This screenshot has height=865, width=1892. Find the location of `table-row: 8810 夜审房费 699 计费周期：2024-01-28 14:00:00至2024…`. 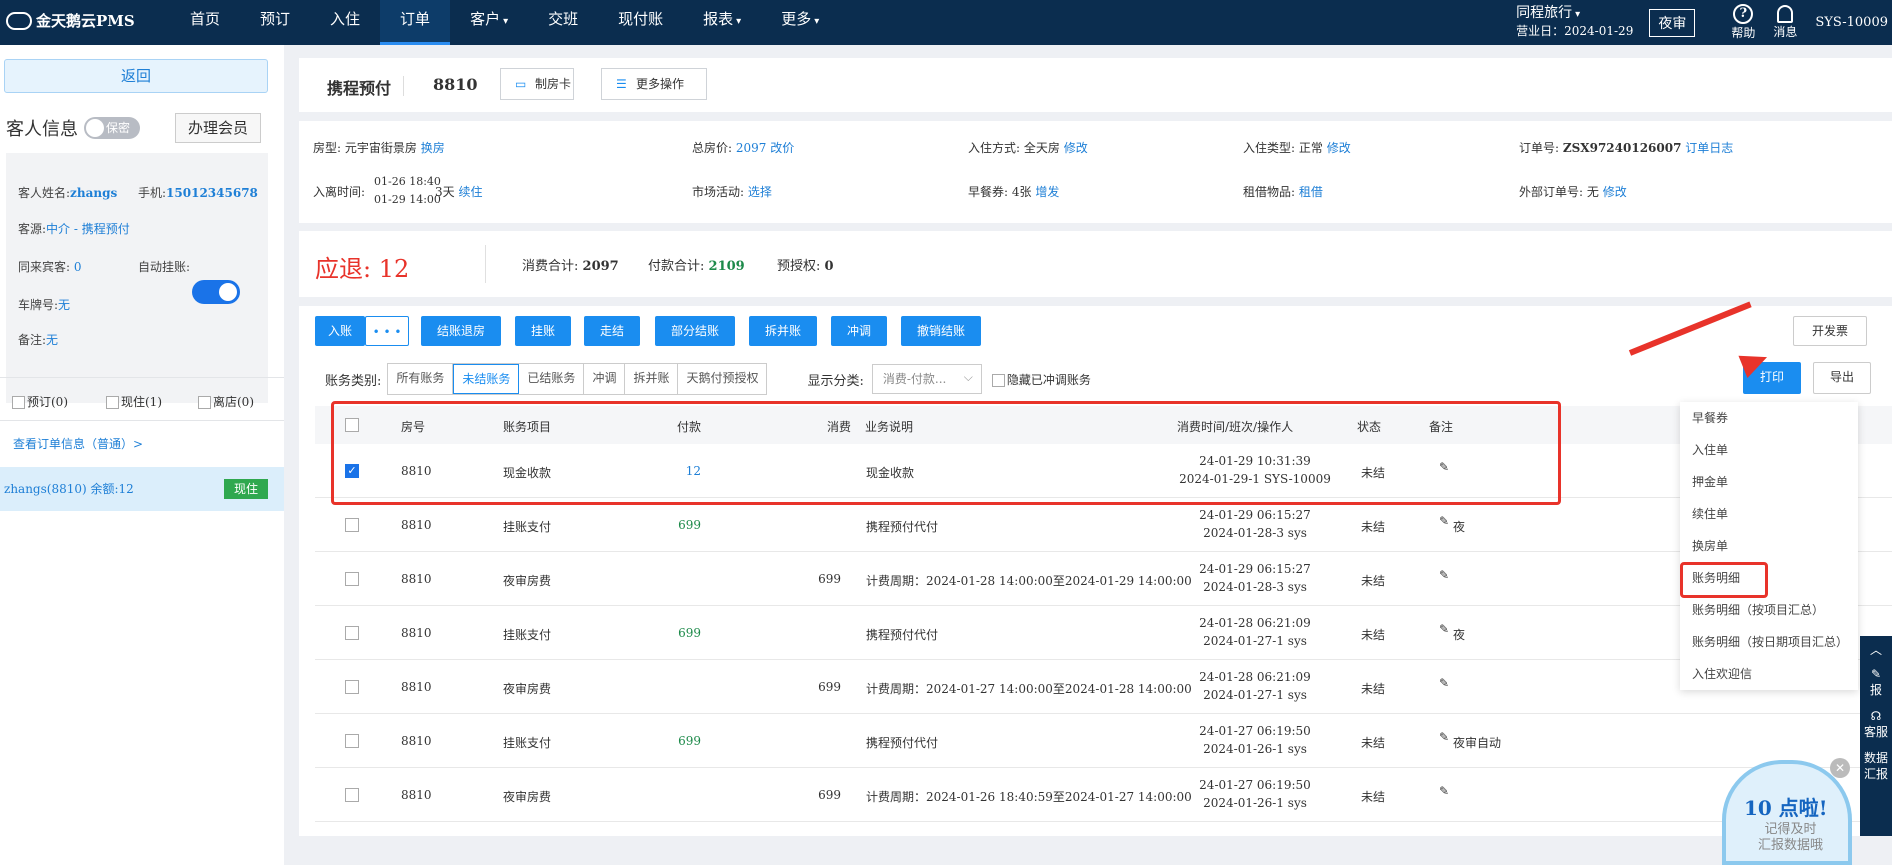

table-row: 8810 夜审房费 699 计费周期：2024-01-28 14:00:00至2024… is located at coordinates (1103, 579).